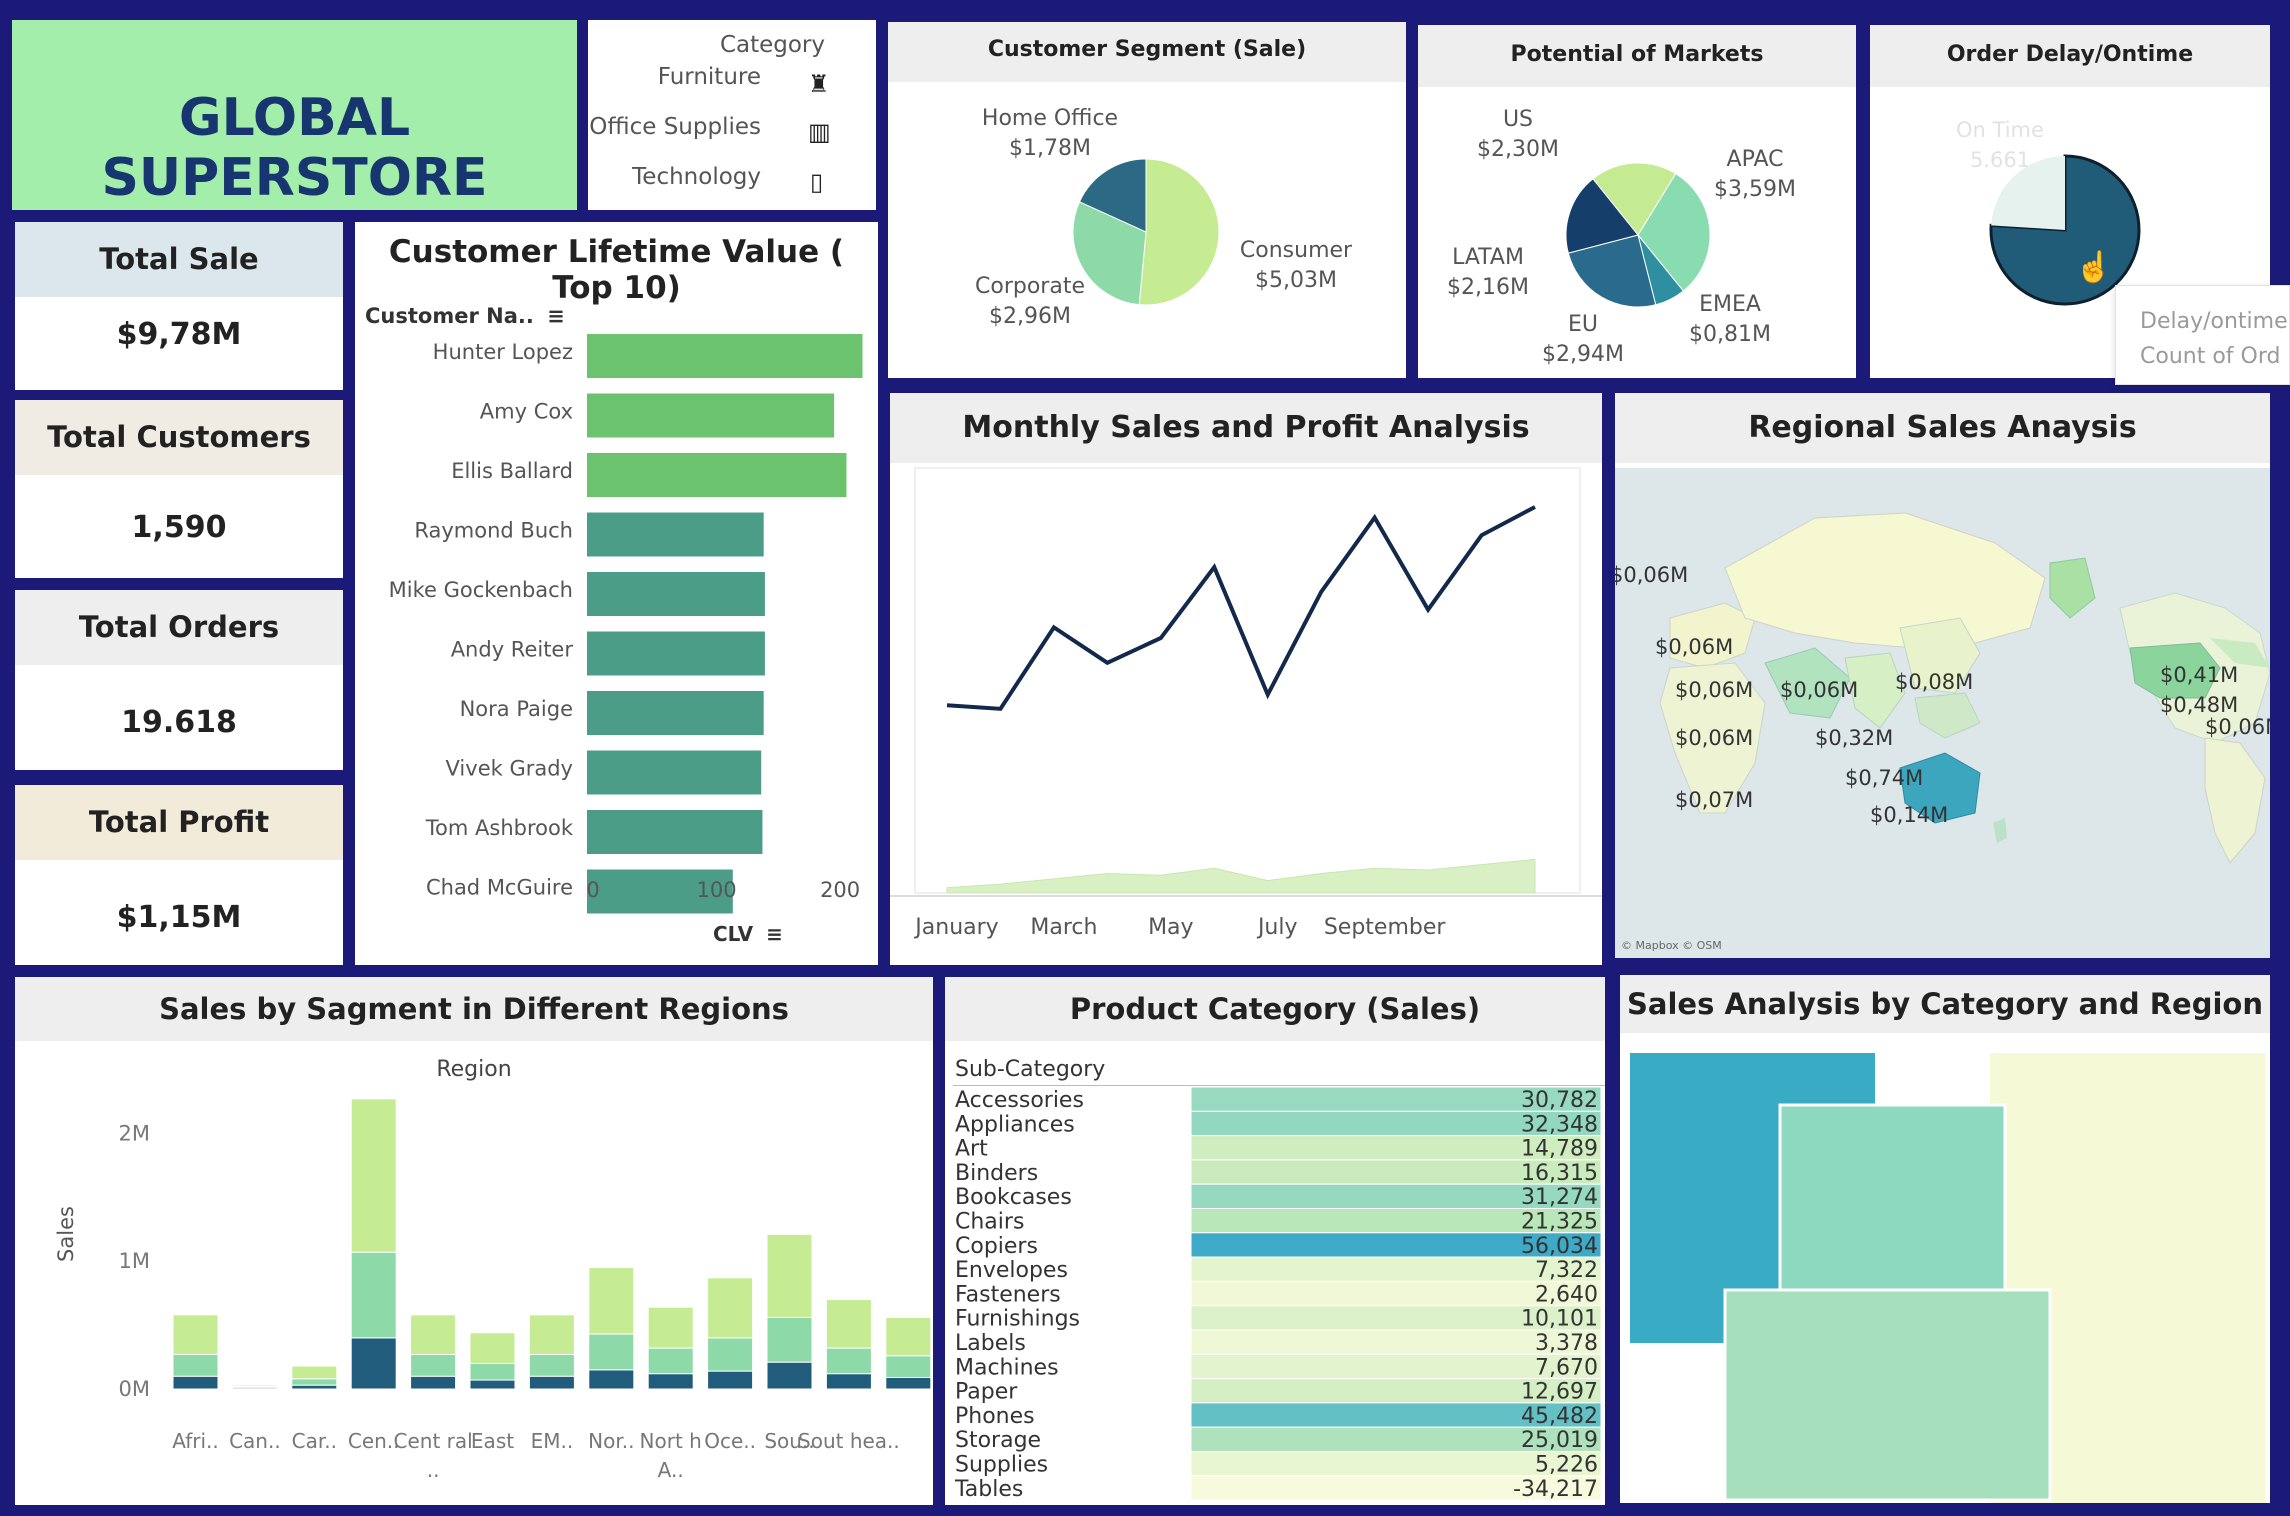  I want to click on sales-value: 10,101, so click(1559, 1319).